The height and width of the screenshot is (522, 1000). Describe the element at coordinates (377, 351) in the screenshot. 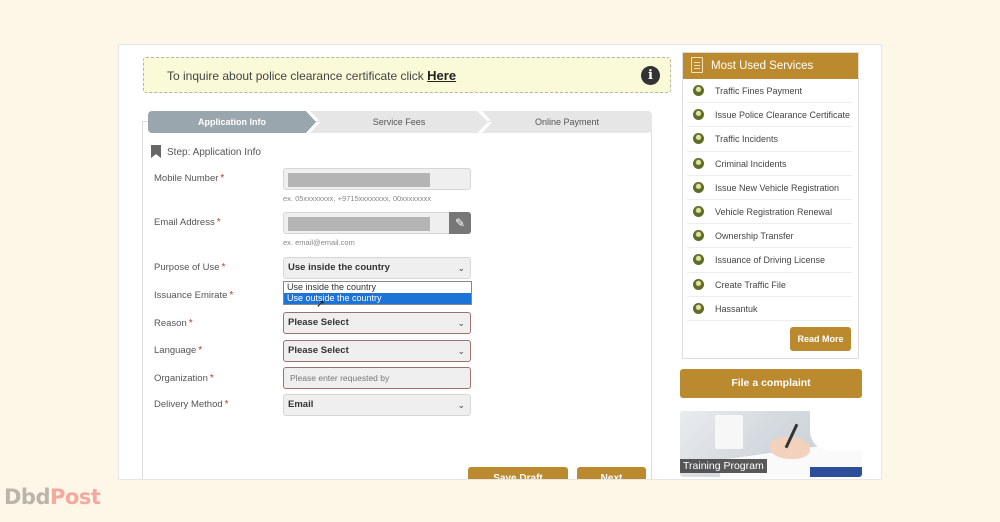

I see `language-select: Please Select ⌄` at that location.